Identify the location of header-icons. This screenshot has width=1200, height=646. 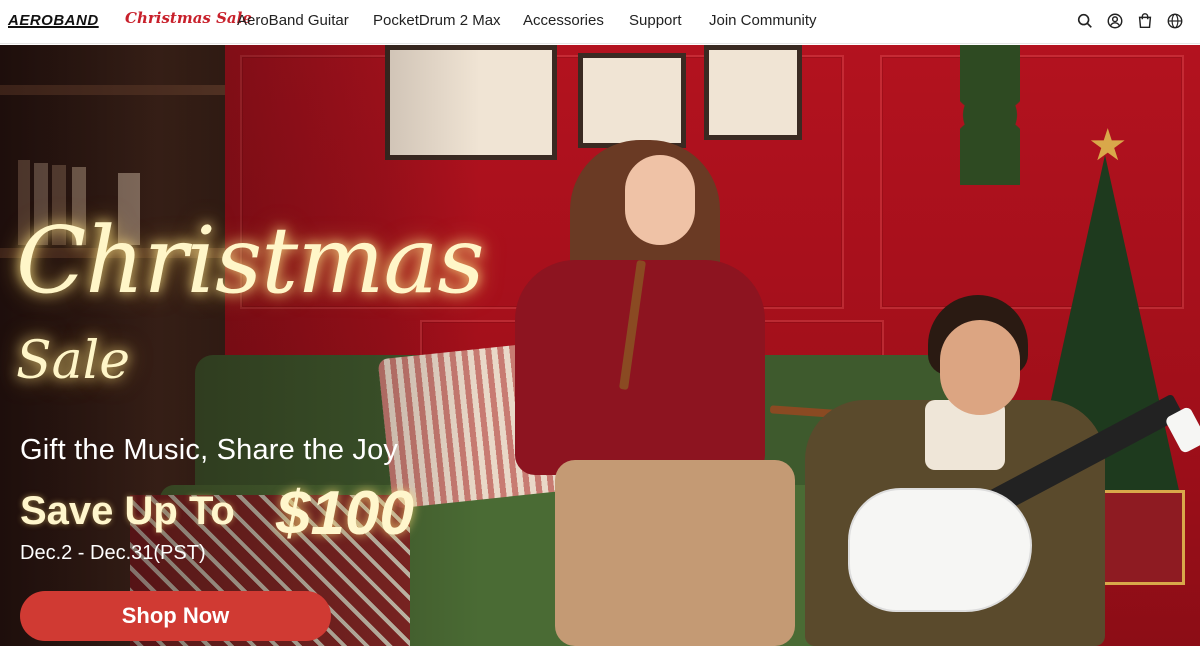
(1130, 21).